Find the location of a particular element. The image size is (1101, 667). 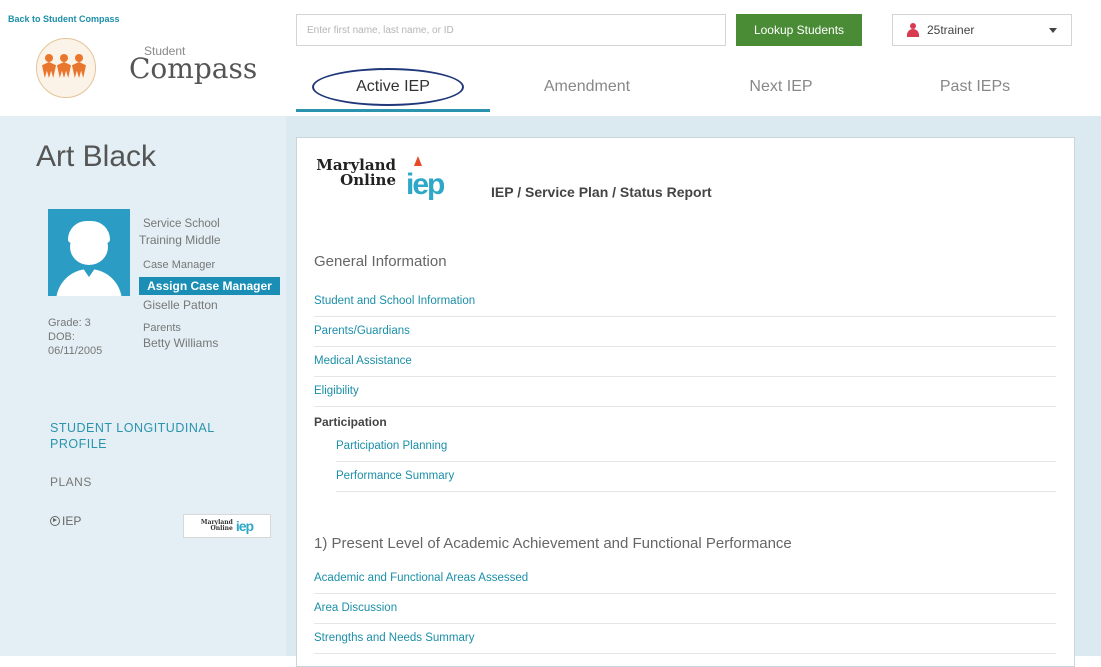

arrow-up-icon is located at coordinates (418, 161).